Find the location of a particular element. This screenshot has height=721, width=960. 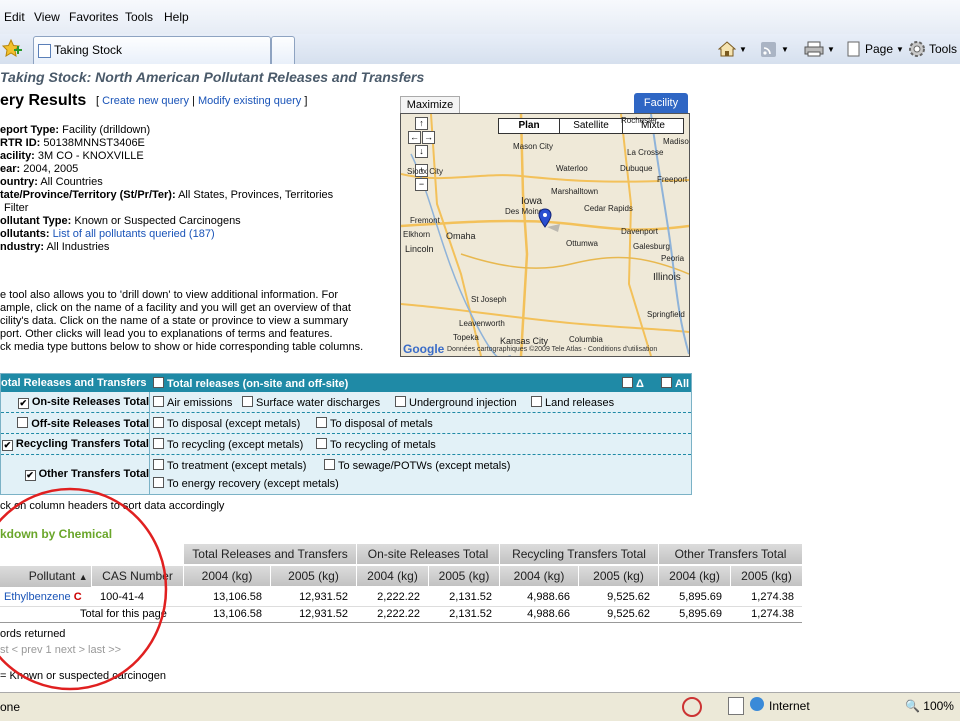

offsite-releases-toggle: Off-site Releases Total is located at coordinates (75, 423).